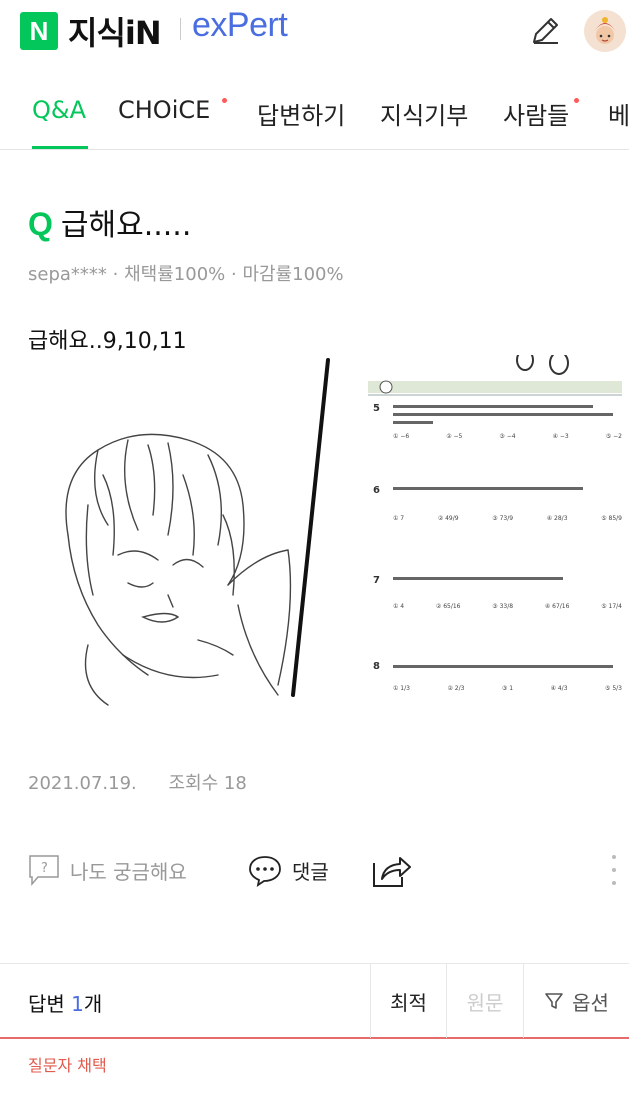 Image resolution: width=629 pixels, height=1103 pixels. Describe the element at coordinates (82, 783) in the screenshot. I see `post-date: 2021.07.19.` at that location.